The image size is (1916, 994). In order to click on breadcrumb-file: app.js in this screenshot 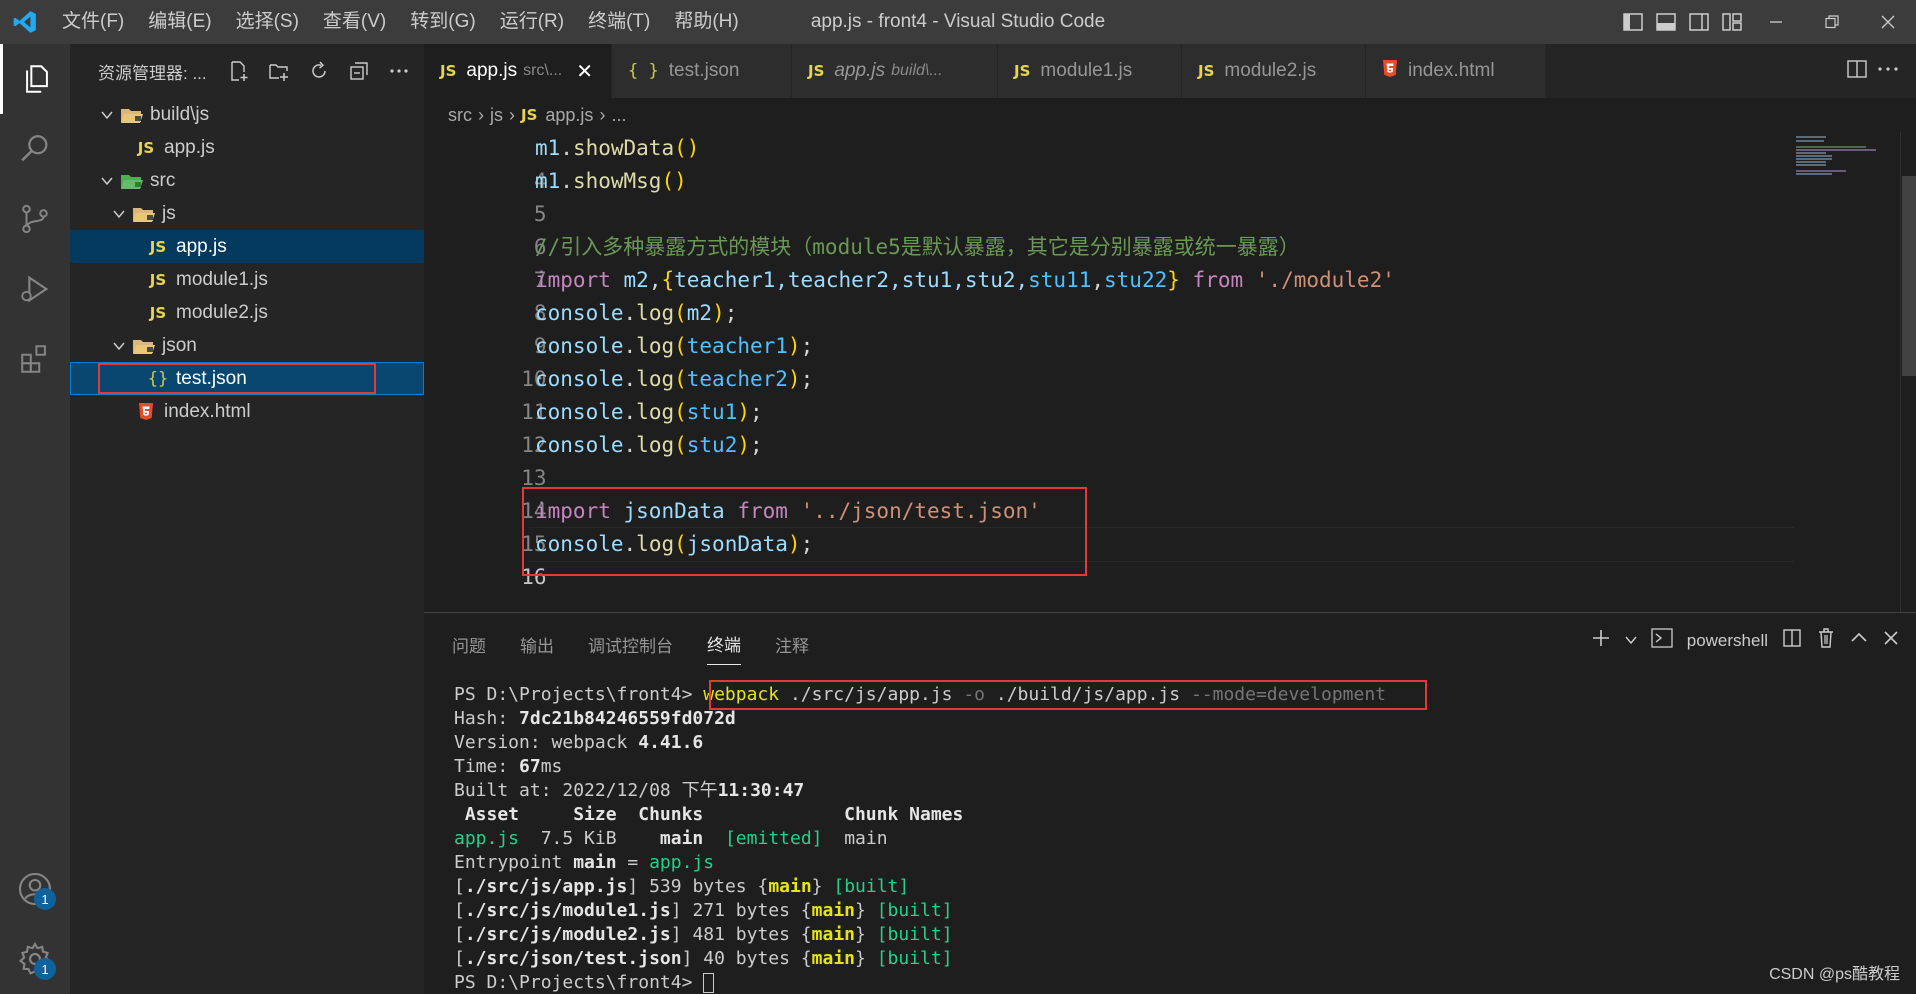, I will do `click(569, 115)`.